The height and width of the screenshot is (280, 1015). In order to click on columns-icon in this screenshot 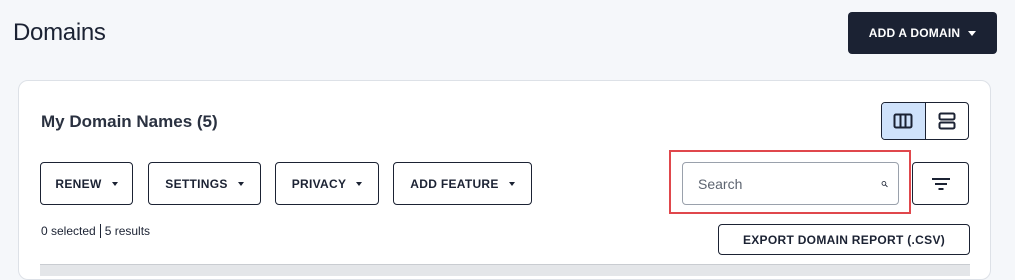, I will do `click(903, 121)`.